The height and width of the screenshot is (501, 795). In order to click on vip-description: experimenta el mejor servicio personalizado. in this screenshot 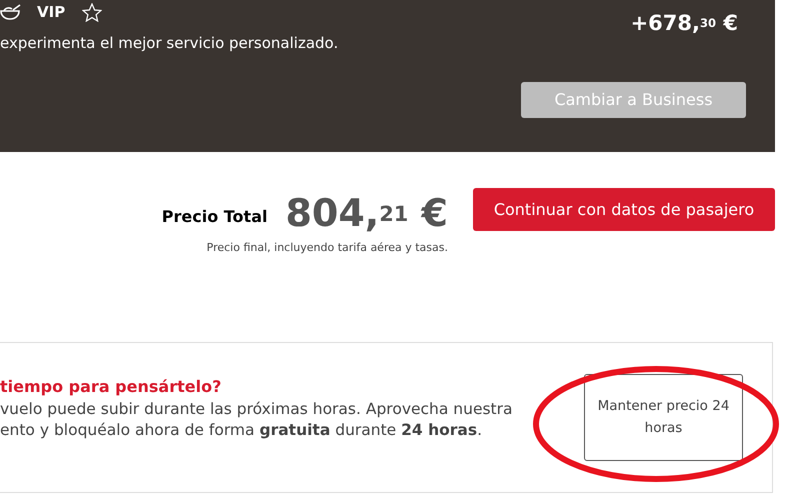, I will do `click(169, 43)`.